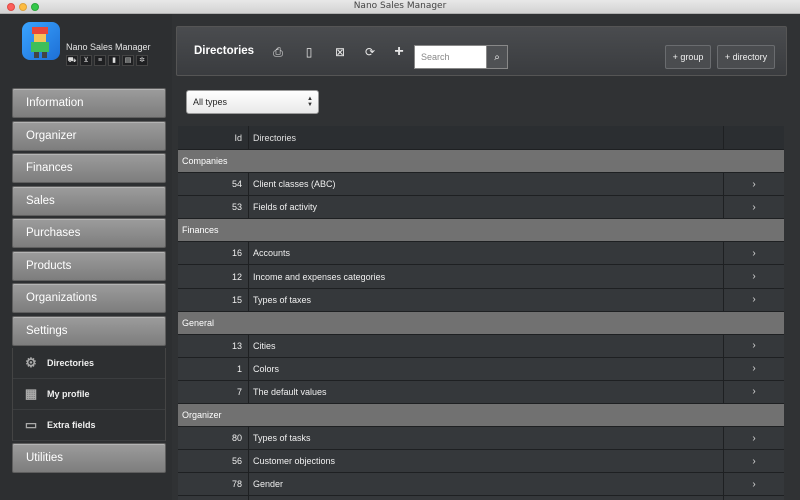 Image resolution: width=800 pixels, height=500 pixels. I want to click on table-row, so click(481, 498).